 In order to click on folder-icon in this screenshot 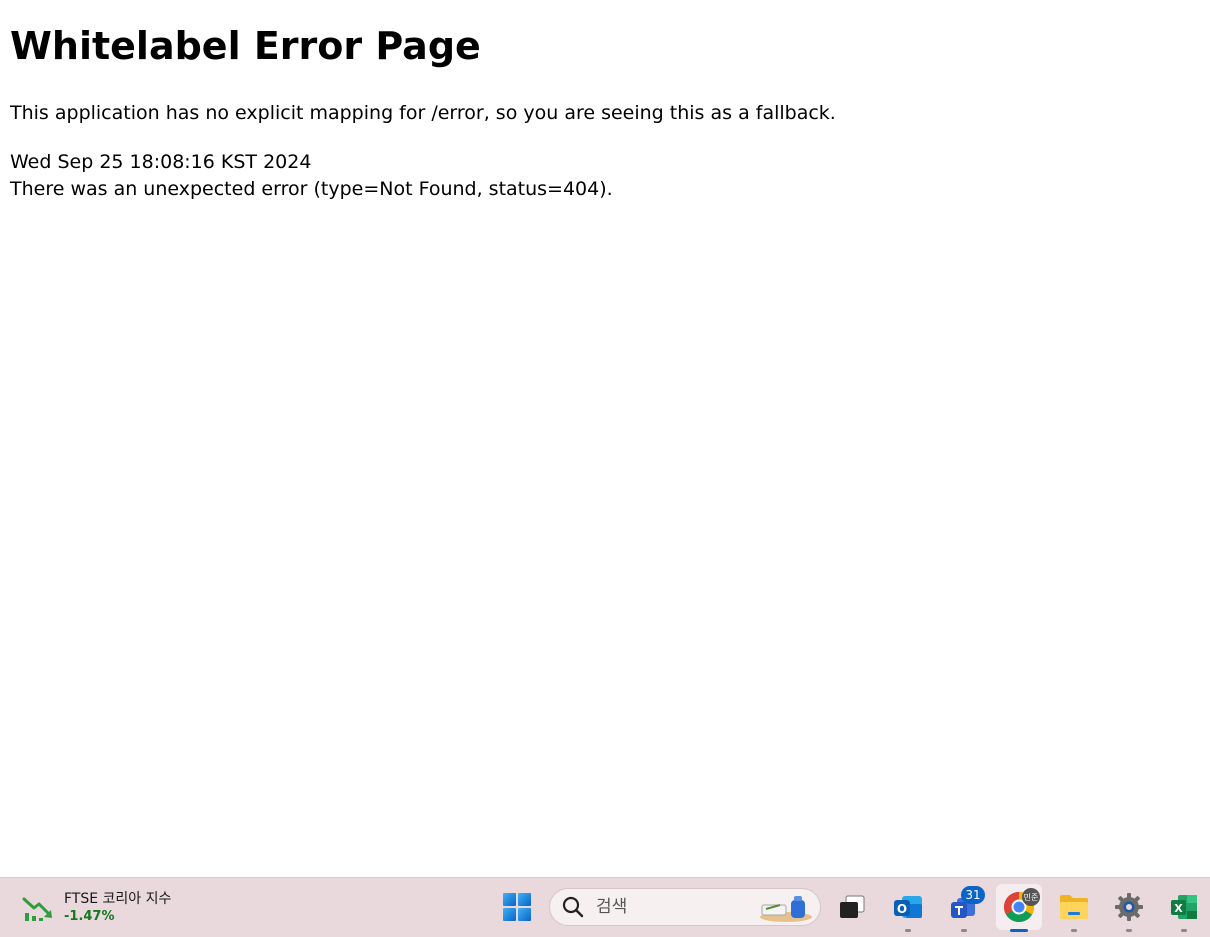, I will do `click(1074, 907)`.